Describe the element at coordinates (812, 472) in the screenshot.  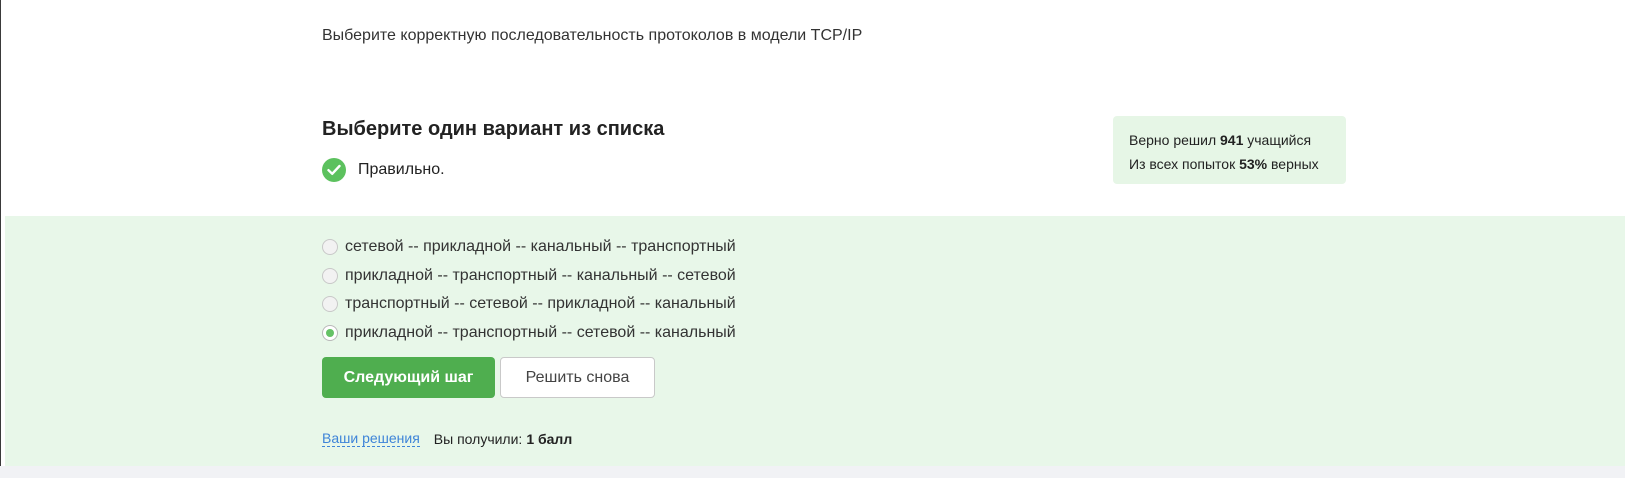
I see `bottom-divider` at that location.